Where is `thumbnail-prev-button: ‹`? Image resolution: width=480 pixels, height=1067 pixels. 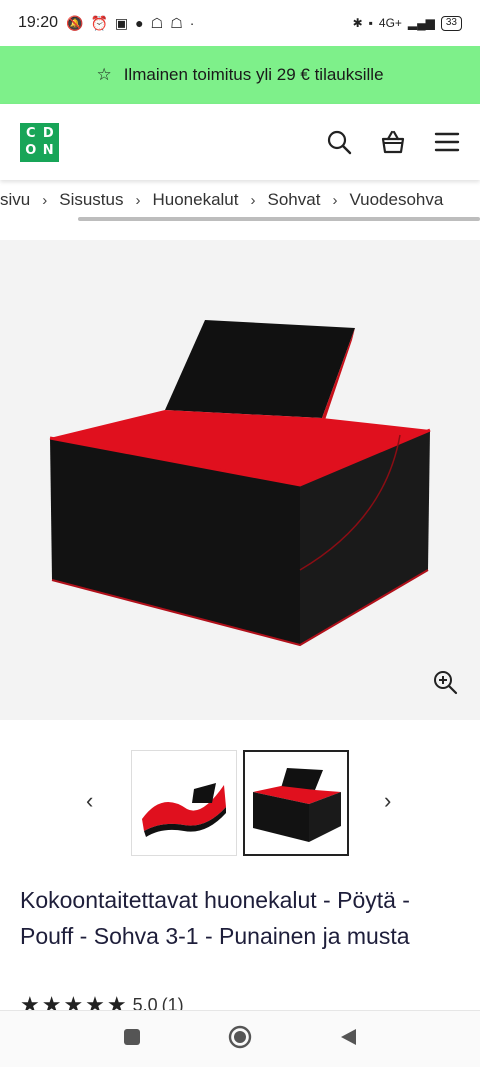 thumbnail-prev-button: ‹ is located at coordinates (89, 801).